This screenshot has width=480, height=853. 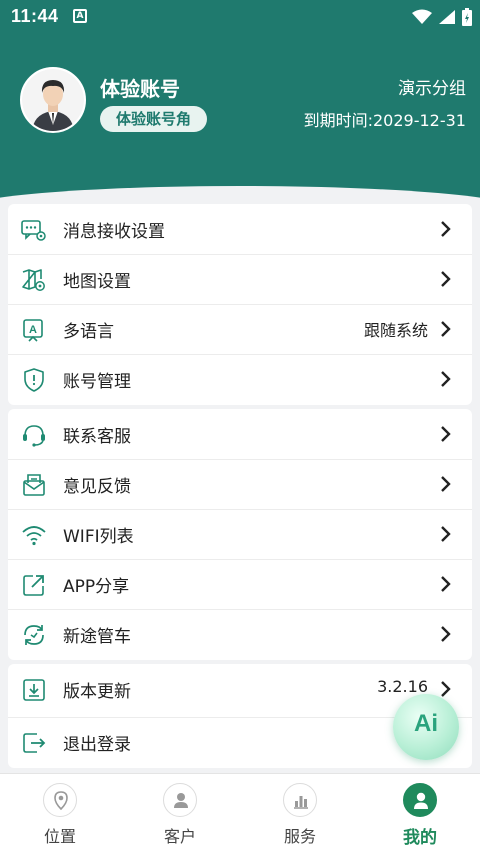 What do you see at coordinates (467, 17) in the screenshot?
I see `battery-icon` at bounding box center [467, 17].